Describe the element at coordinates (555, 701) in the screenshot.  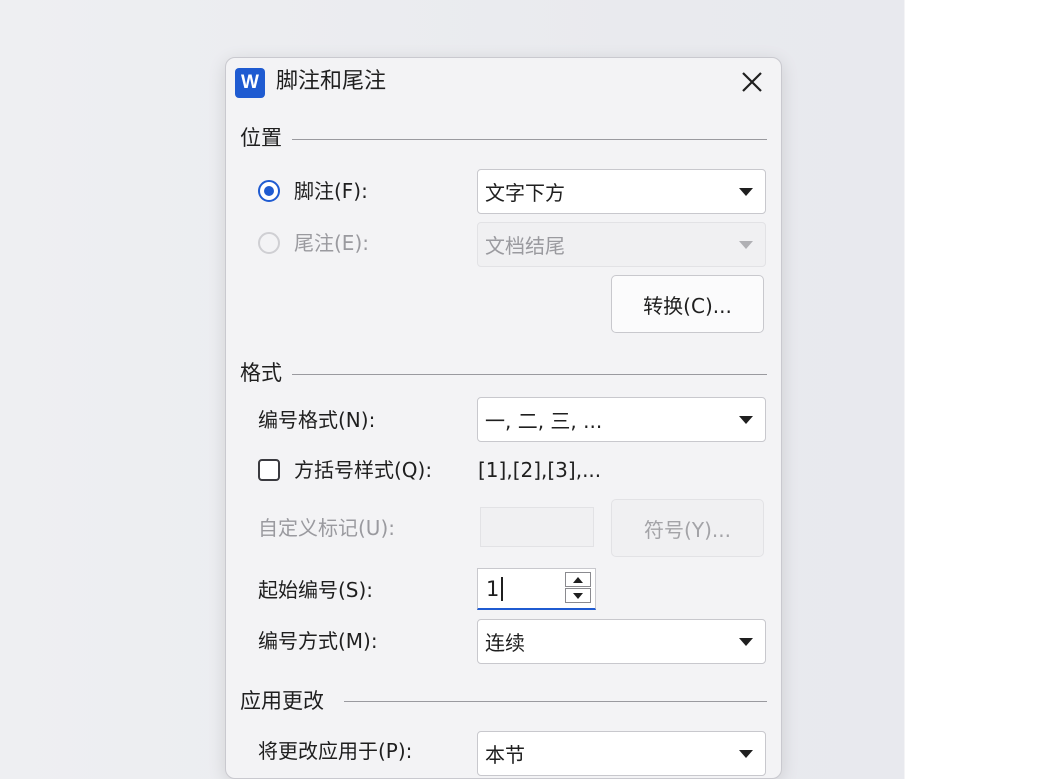
I see `apply-divider` at that location.